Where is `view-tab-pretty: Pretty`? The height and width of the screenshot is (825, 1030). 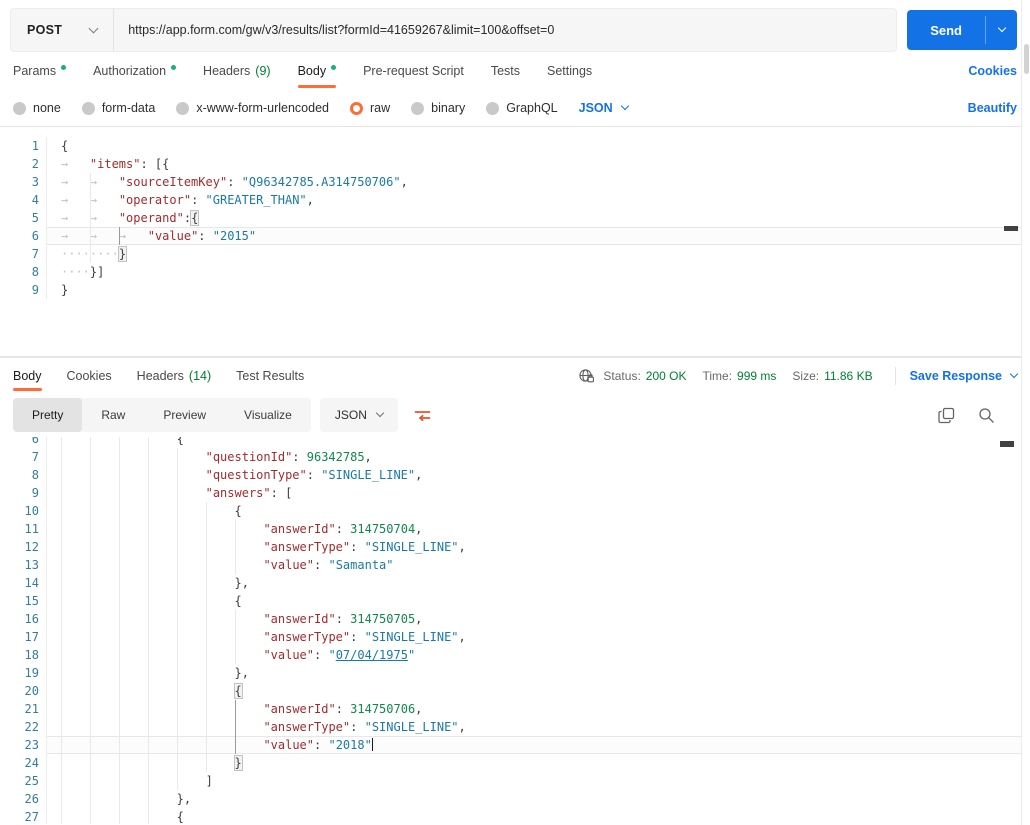
view-tab-pretty: Pretty is located at coordinates (48, 415).